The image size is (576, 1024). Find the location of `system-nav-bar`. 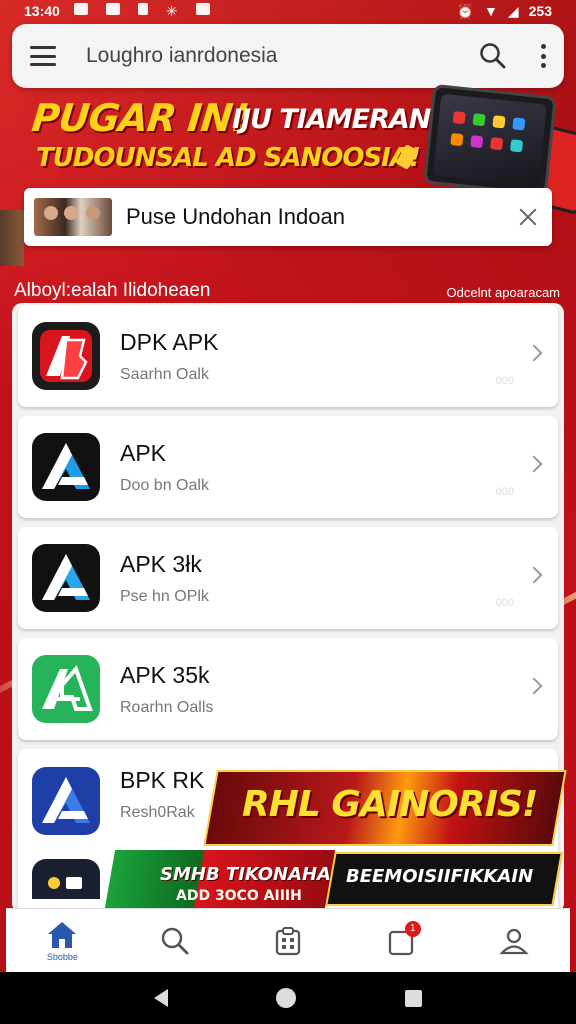

system-nav-bar is located at coordinates (288, 998).